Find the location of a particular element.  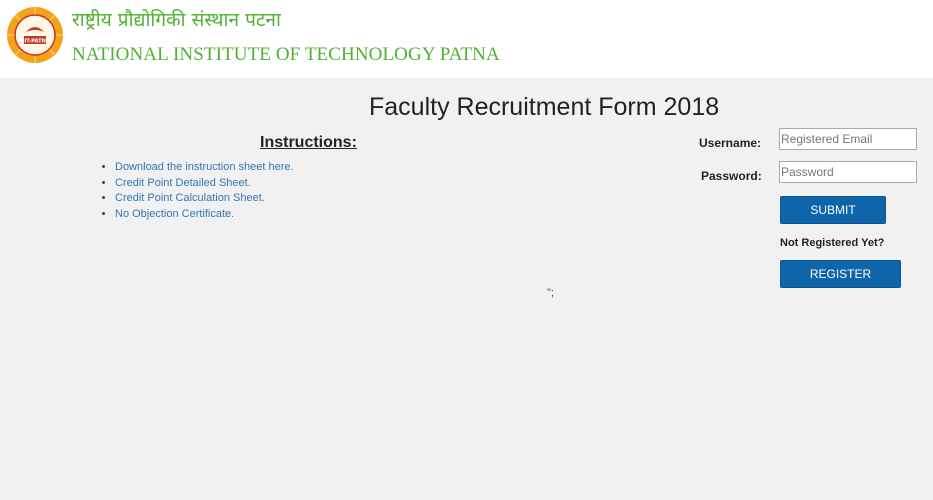

page-title: Faculty Recruitment Form 2018 is located at coordinates (544, 107).